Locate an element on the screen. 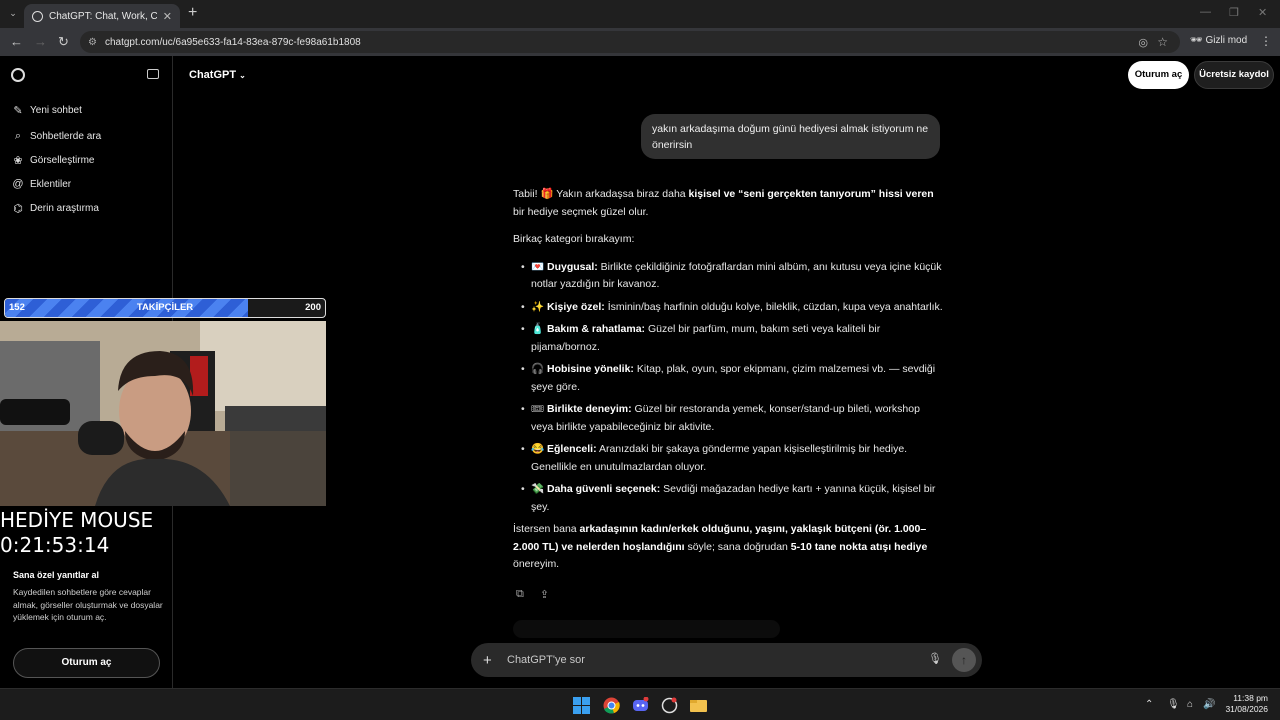  composer: + ChatGPT'ye sor 🎙 ↑ is located at coordinates (726, 660).